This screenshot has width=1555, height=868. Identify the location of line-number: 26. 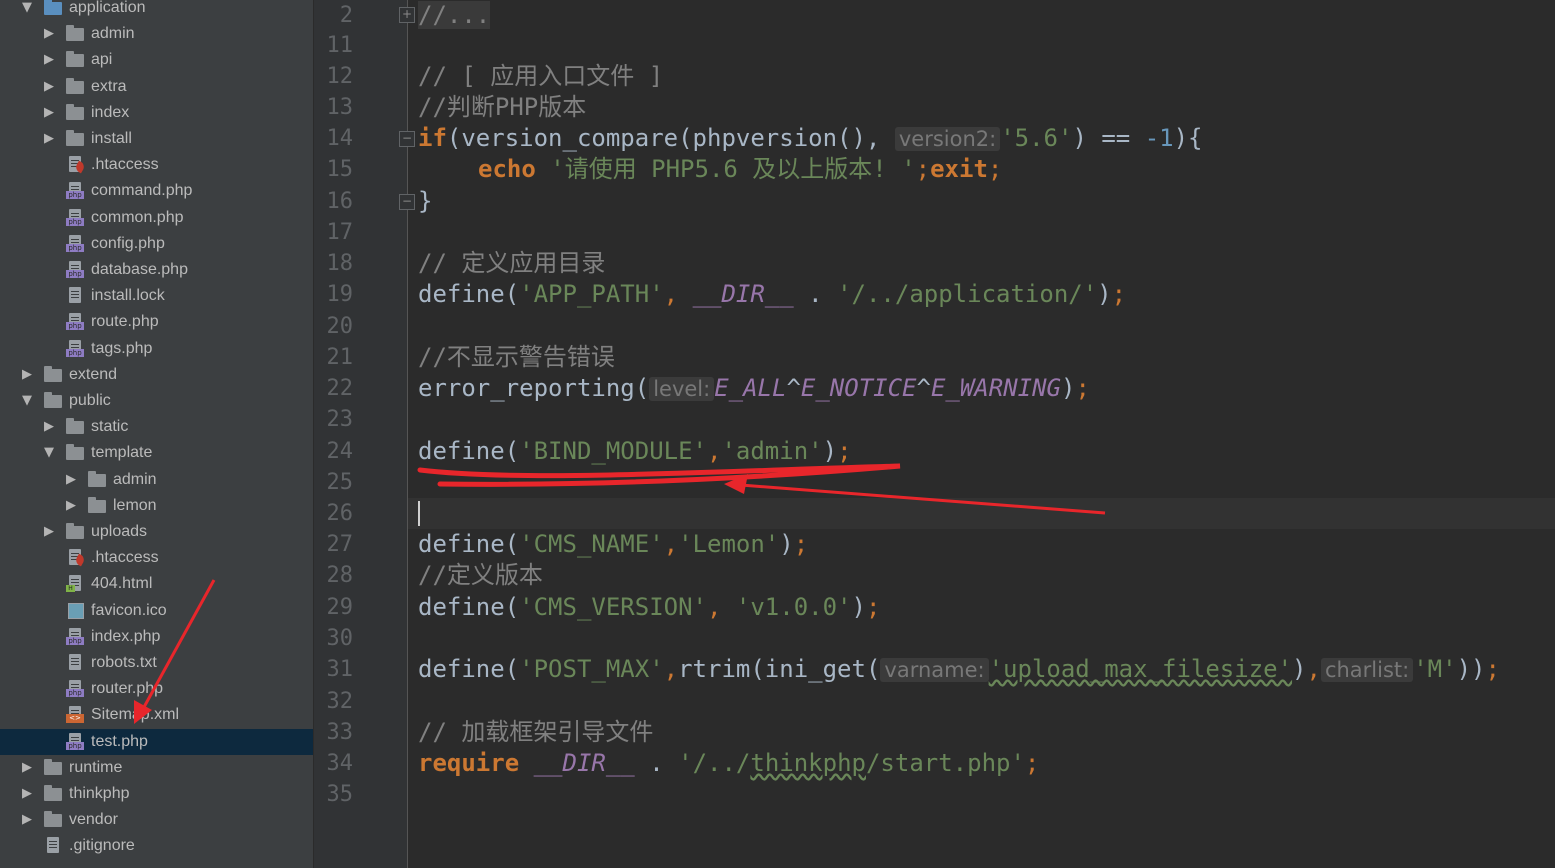
(340, 513).